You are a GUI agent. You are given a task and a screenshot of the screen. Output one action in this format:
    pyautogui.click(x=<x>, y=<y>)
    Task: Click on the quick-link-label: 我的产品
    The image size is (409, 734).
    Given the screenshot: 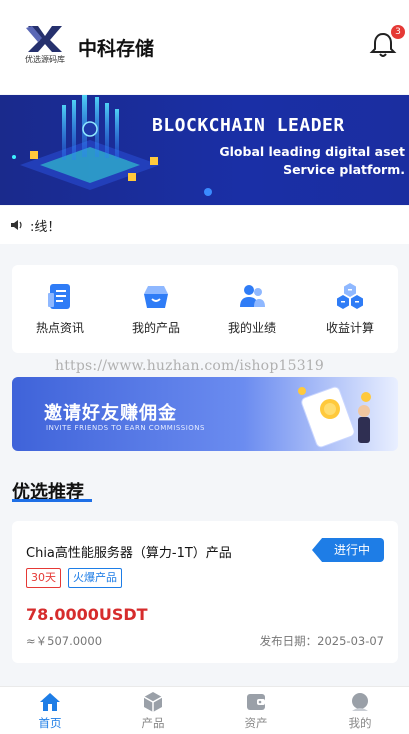 What is the action you would take?
    pyautogui.click(x=155, y=328)
    